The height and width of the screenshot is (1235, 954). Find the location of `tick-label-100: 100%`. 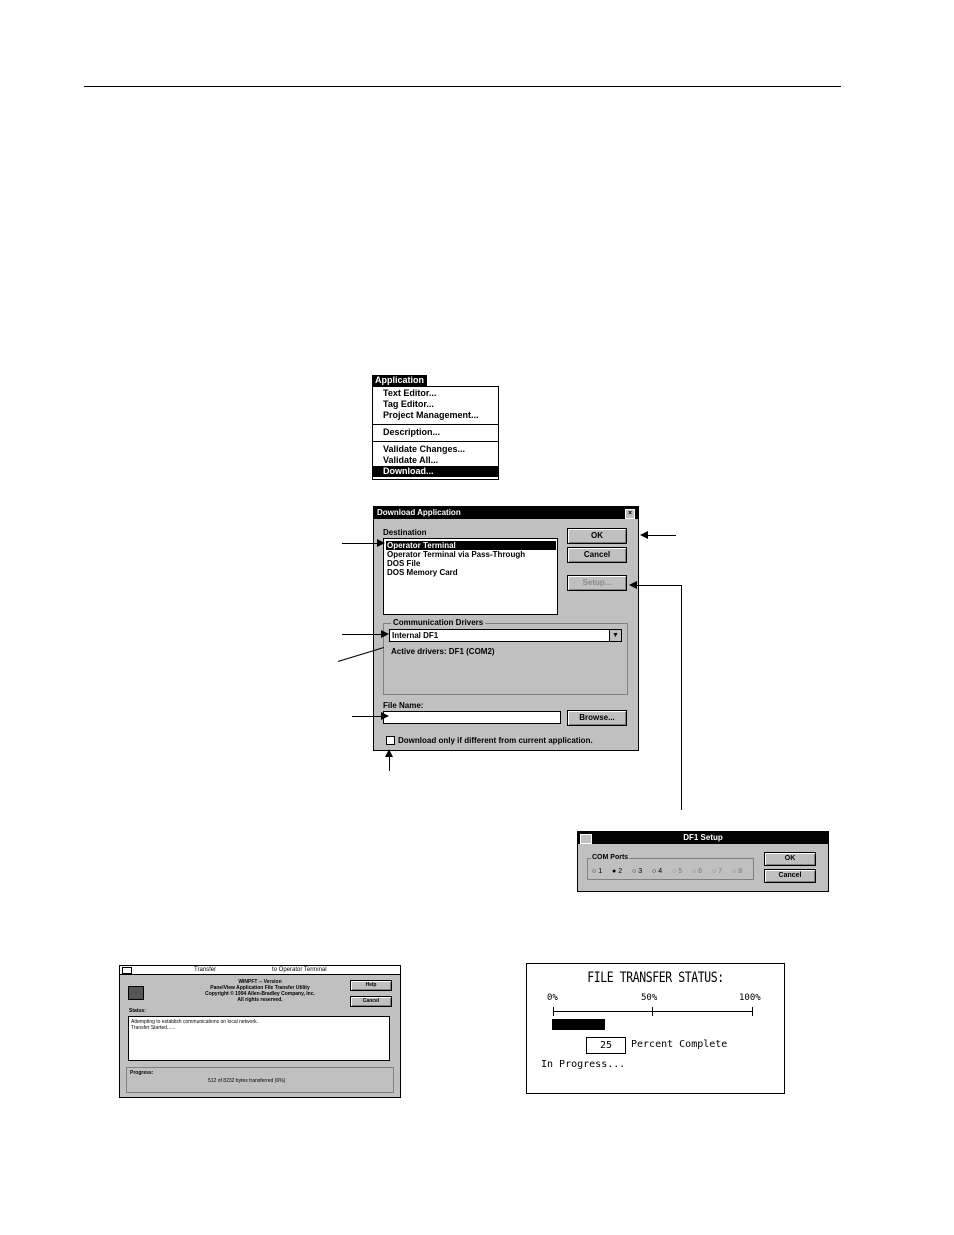

tick-label-100: 100% is located at coordinates (750, 998).